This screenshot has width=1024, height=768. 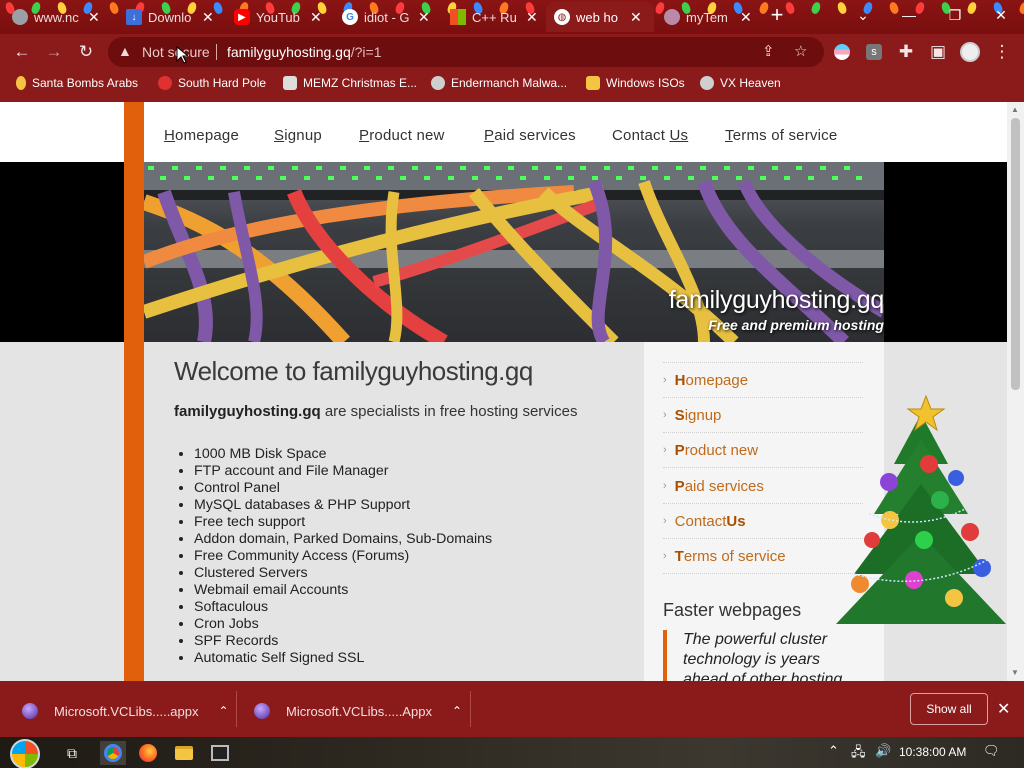 What do you see at coordinates (874, 52) in the screenshot?
I see `extension-s-icon: s` at bounding box center [874, 52].